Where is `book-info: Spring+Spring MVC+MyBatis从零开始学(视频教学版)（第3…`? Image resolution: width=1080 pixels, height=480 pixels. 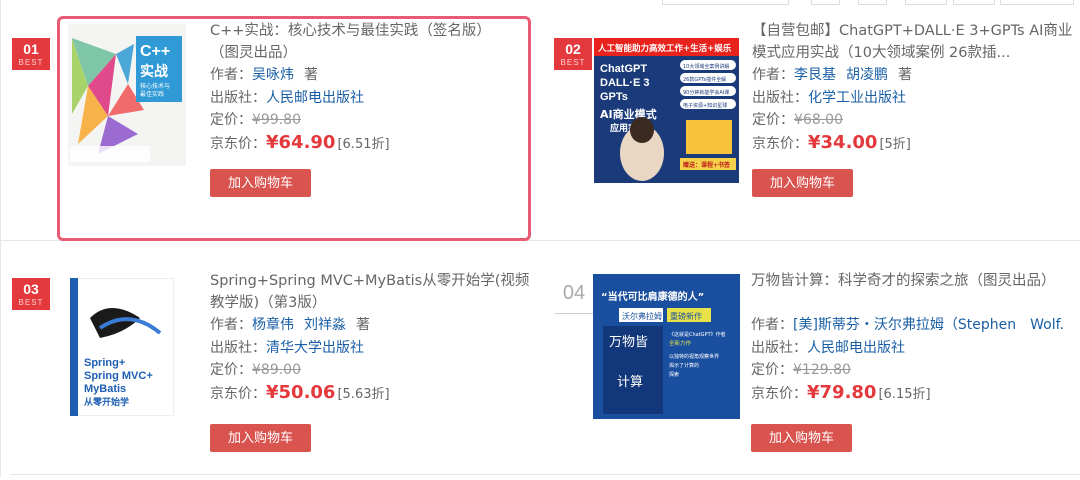 book-info: Spring+Spring MVC+MyBatis从零开始学(视频教学版)（第3… is located at coordinates (370, 337).